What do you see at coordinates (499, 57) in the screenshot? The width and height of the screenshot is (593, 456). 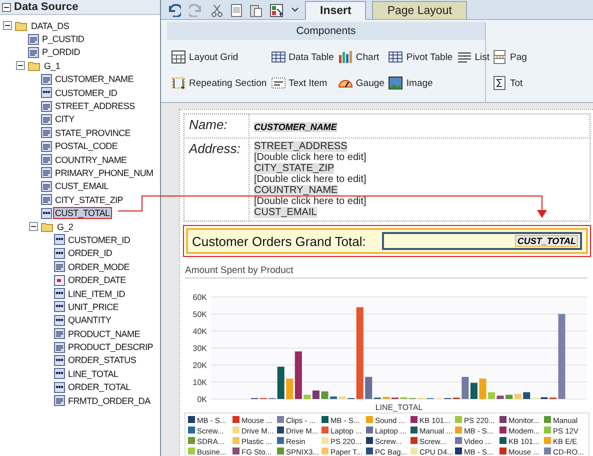 I see `page-break-icon` at bounding box center [499, 57].